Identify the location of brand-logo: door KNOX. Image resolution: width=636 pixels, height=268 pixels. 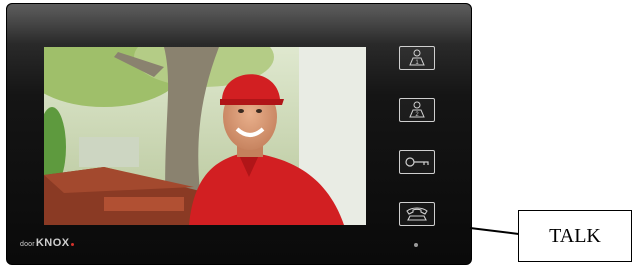
(47, 243).